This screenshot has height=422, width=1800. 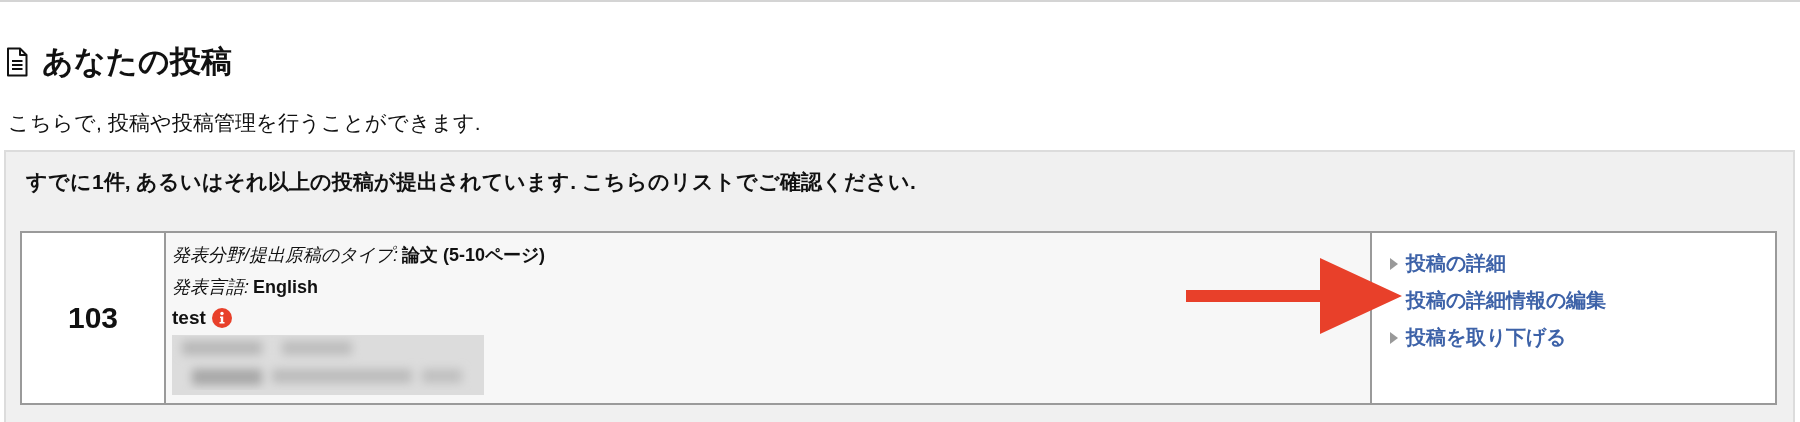 I want to click on field-label: 発表言語:, so click(x=210, y=287).